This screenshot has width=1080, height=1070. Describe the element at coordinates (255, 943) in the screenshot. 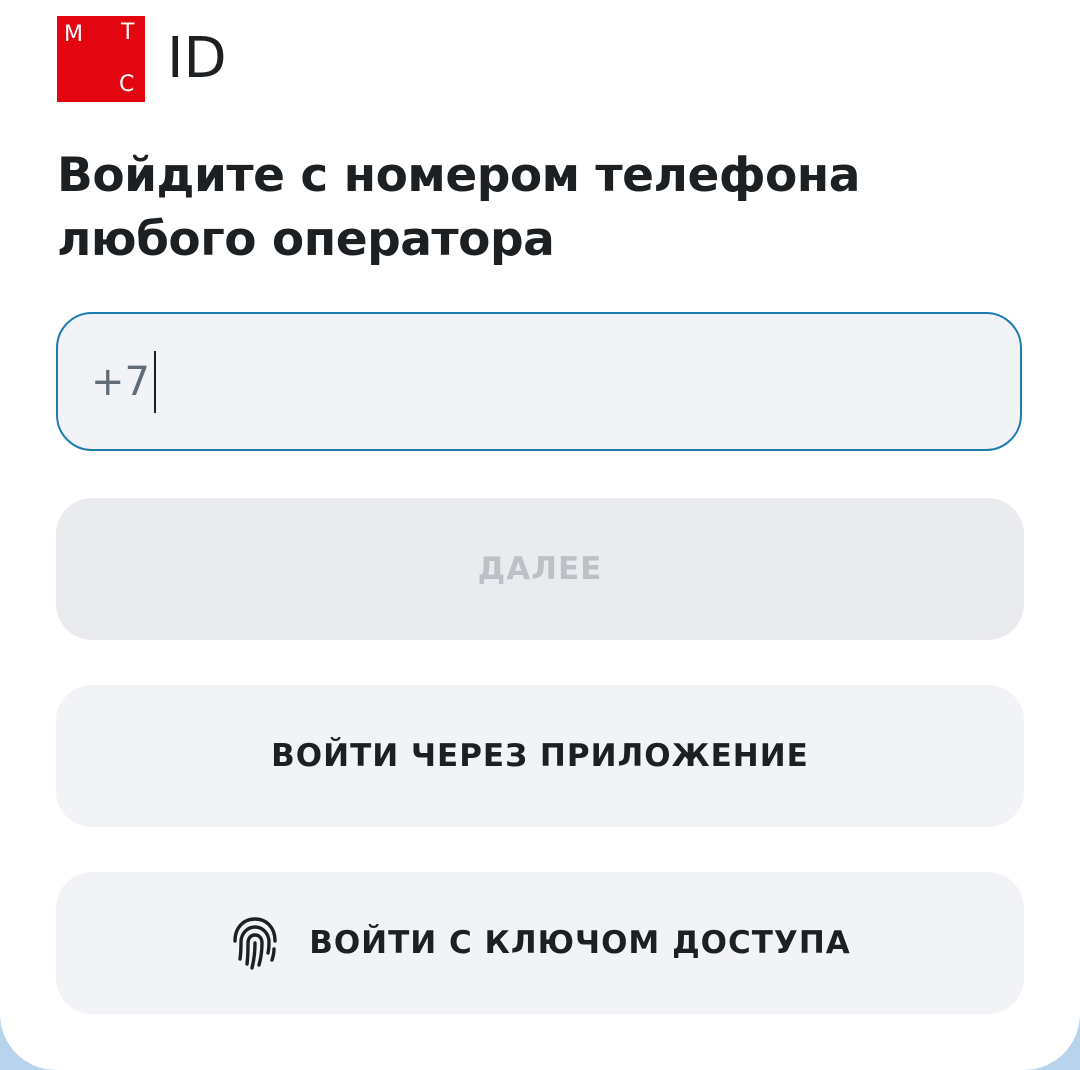

I see `fingerprint-icon` at that location.